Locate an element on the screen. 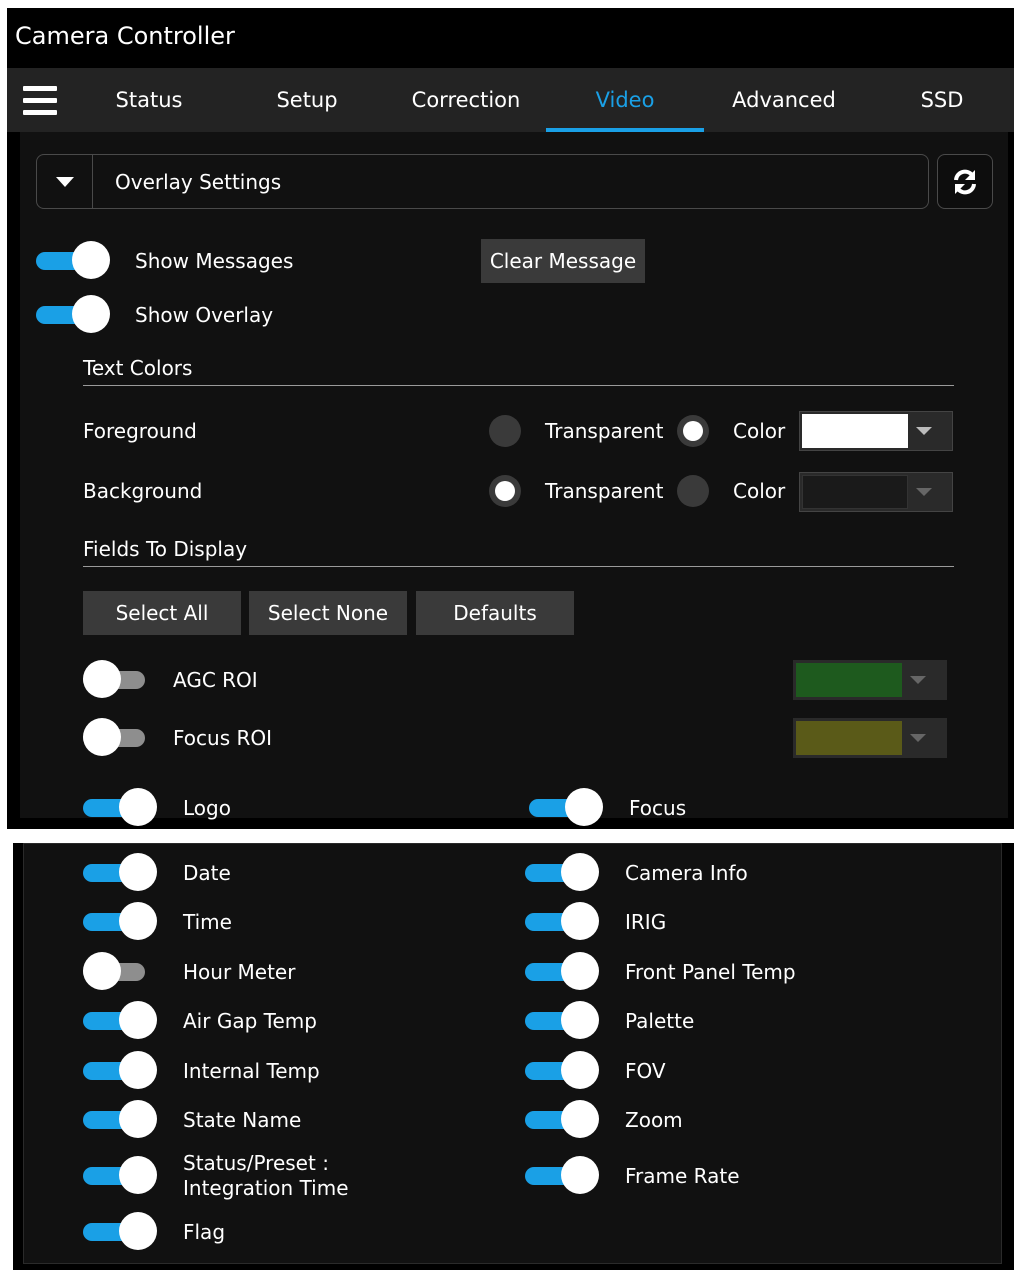 This screenshot has height=1273, width=1014. air-gap-temp-toggle is located at coordinates (121, 1021).